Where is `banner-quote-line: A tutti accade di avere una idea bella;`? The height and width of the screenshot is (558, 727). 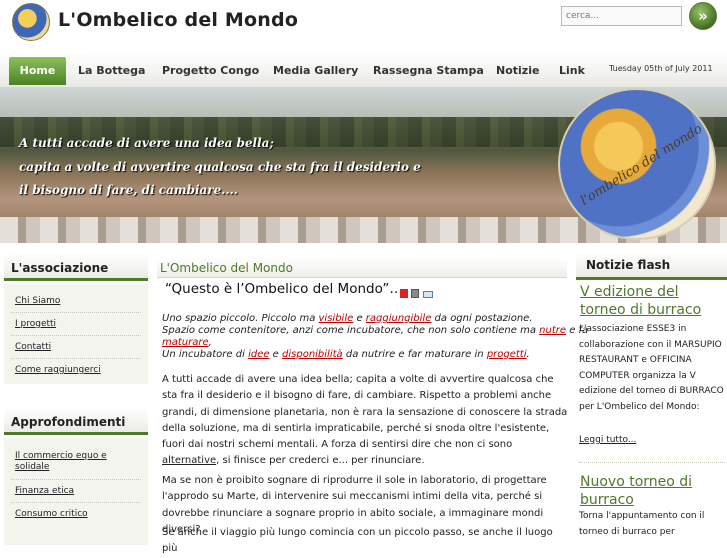 banner-quote-line: A tutti accade di avere una idea bella; is located at coordinates (146, 143).